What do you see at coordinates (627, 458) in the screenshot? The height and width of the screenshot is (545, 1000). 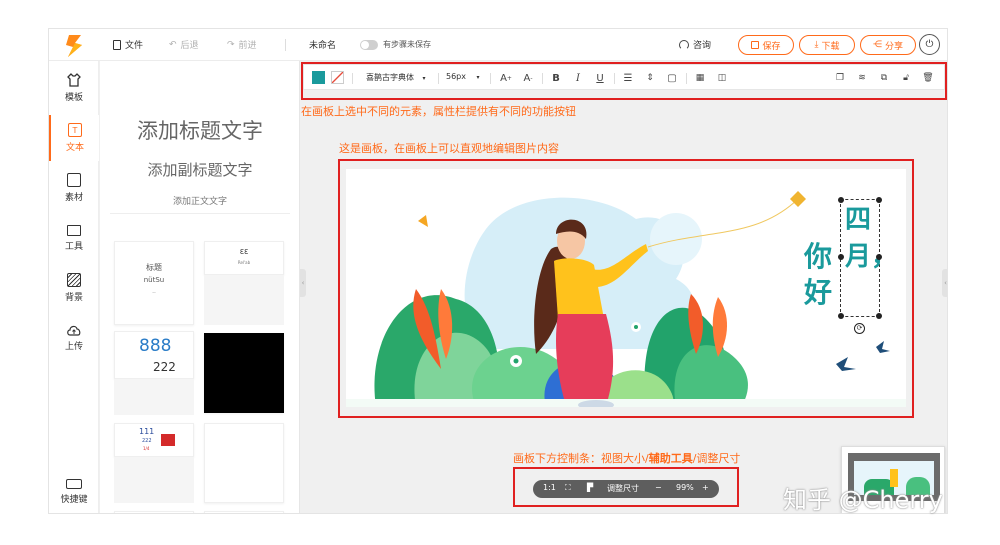 I see `controls-annotation: 画板下方控制条：视图大小/辅助工具/调整尺寸` at bounding box center [627, 458].